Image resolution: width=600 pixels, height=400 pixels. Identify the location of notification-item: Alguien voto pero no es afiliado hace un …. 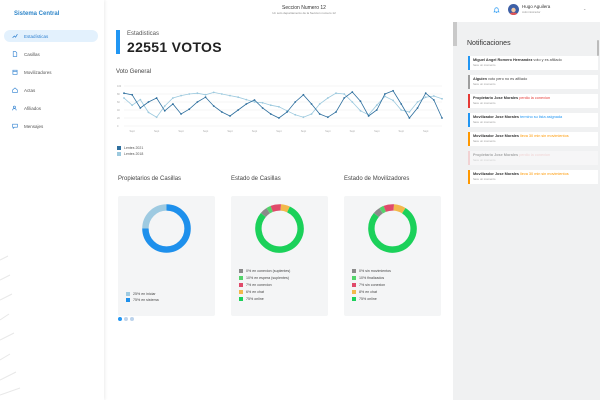
(533, 82).